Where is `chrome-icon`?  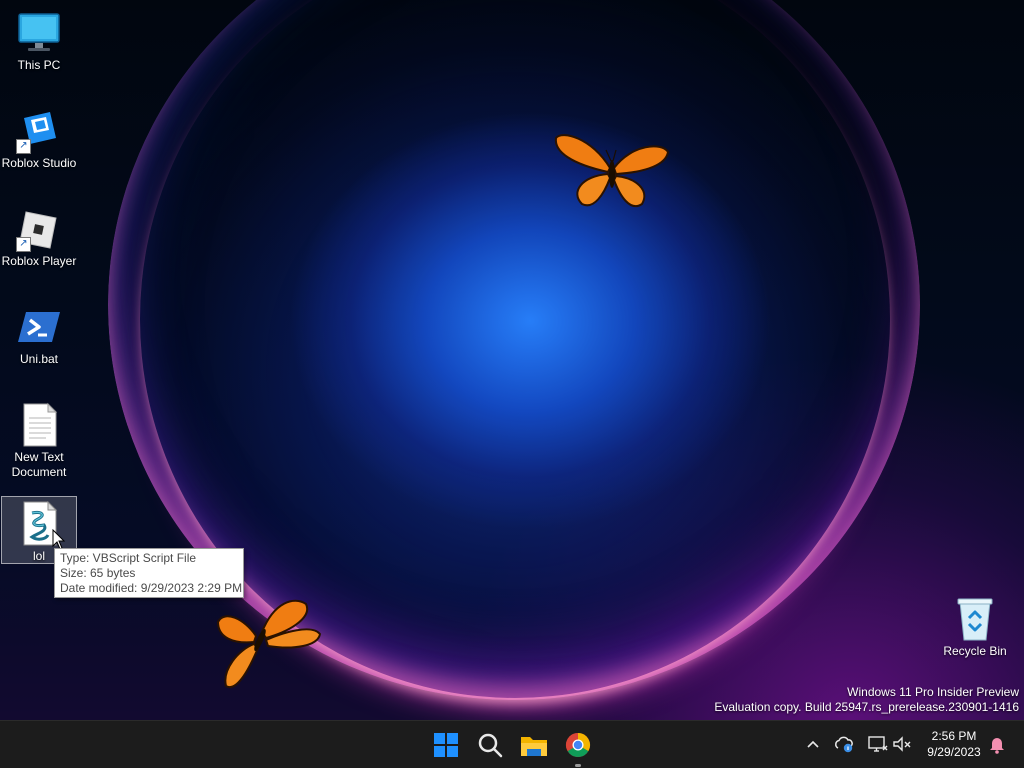 chrome-icon is located at coordinates (578, 745).